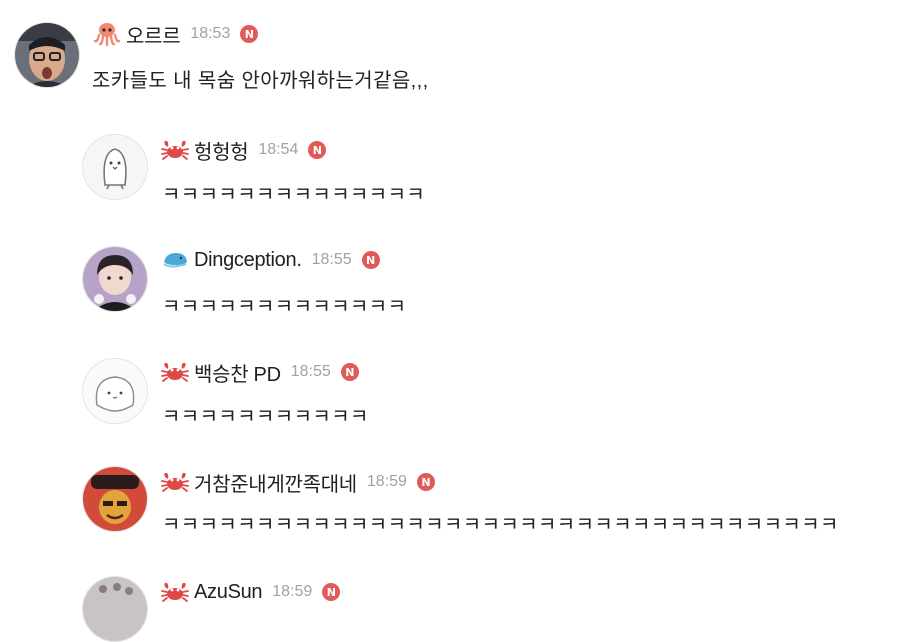 The width and height of the screenshot is (900, 642). What do you see at coordinates (228, 592) in the screenshot?
I see `comment-nickname: AzuSun` at bounding box center [228, 592].